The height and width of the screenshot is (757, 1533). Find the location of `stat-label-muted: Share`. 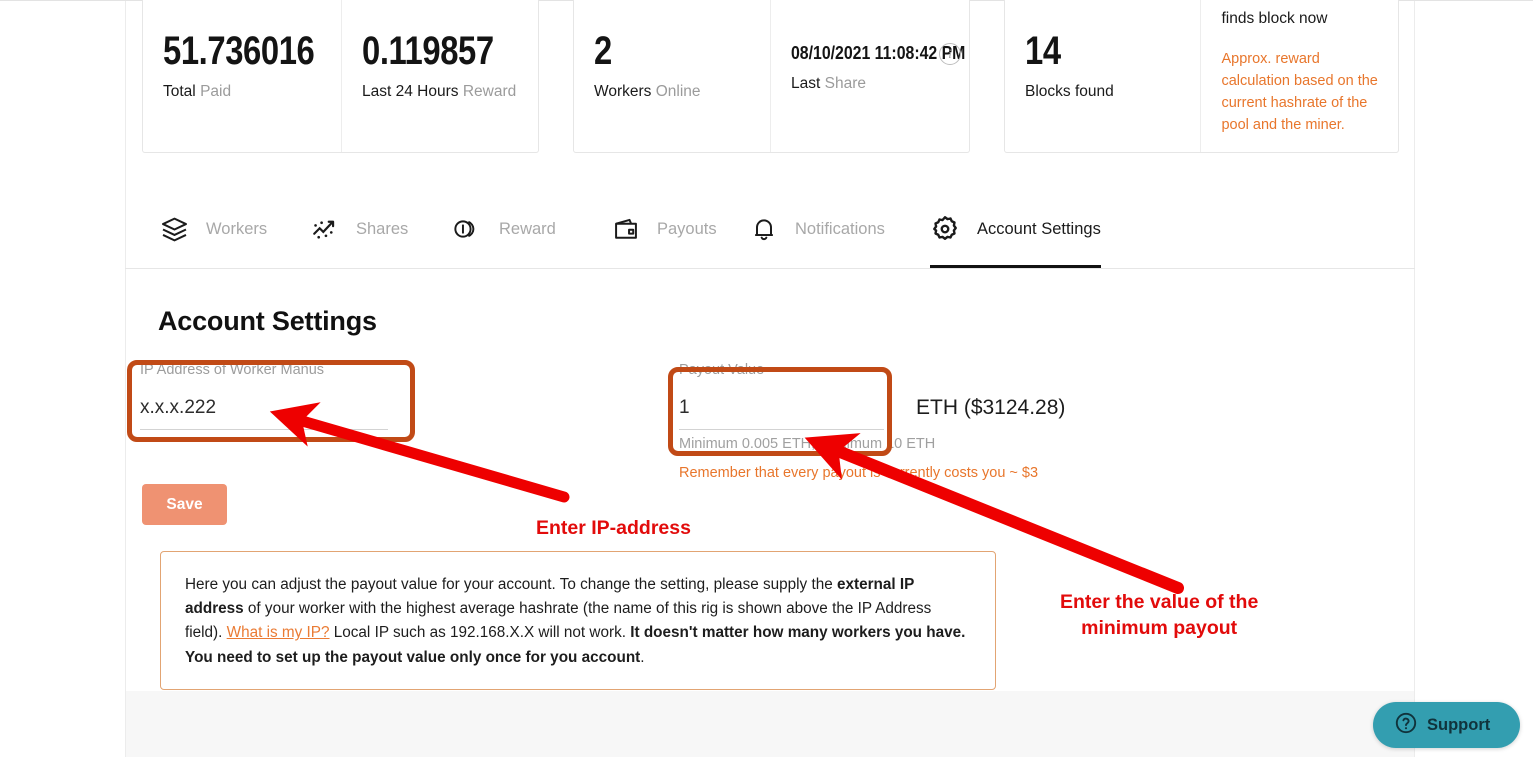

stat-label-muted: Share is located at coordinates (845, 83).